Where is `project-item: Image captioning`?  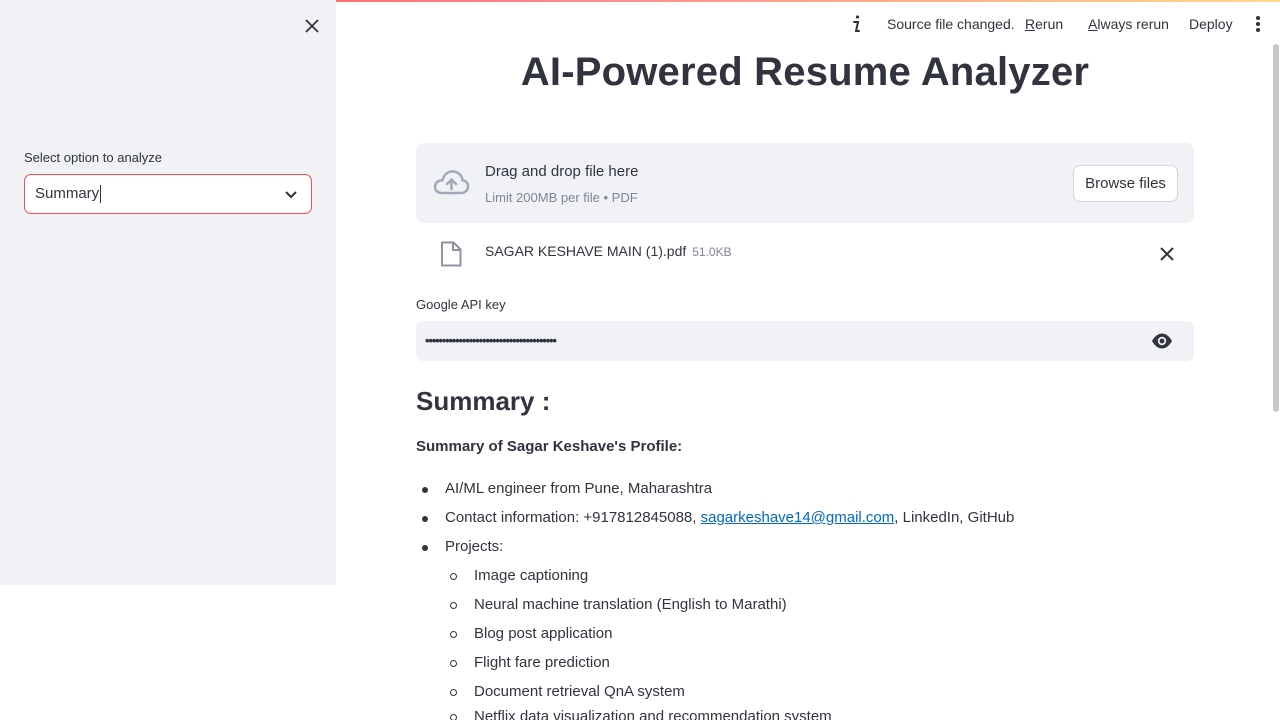 project-item: Image captioning is located at coordinates (519, 575).